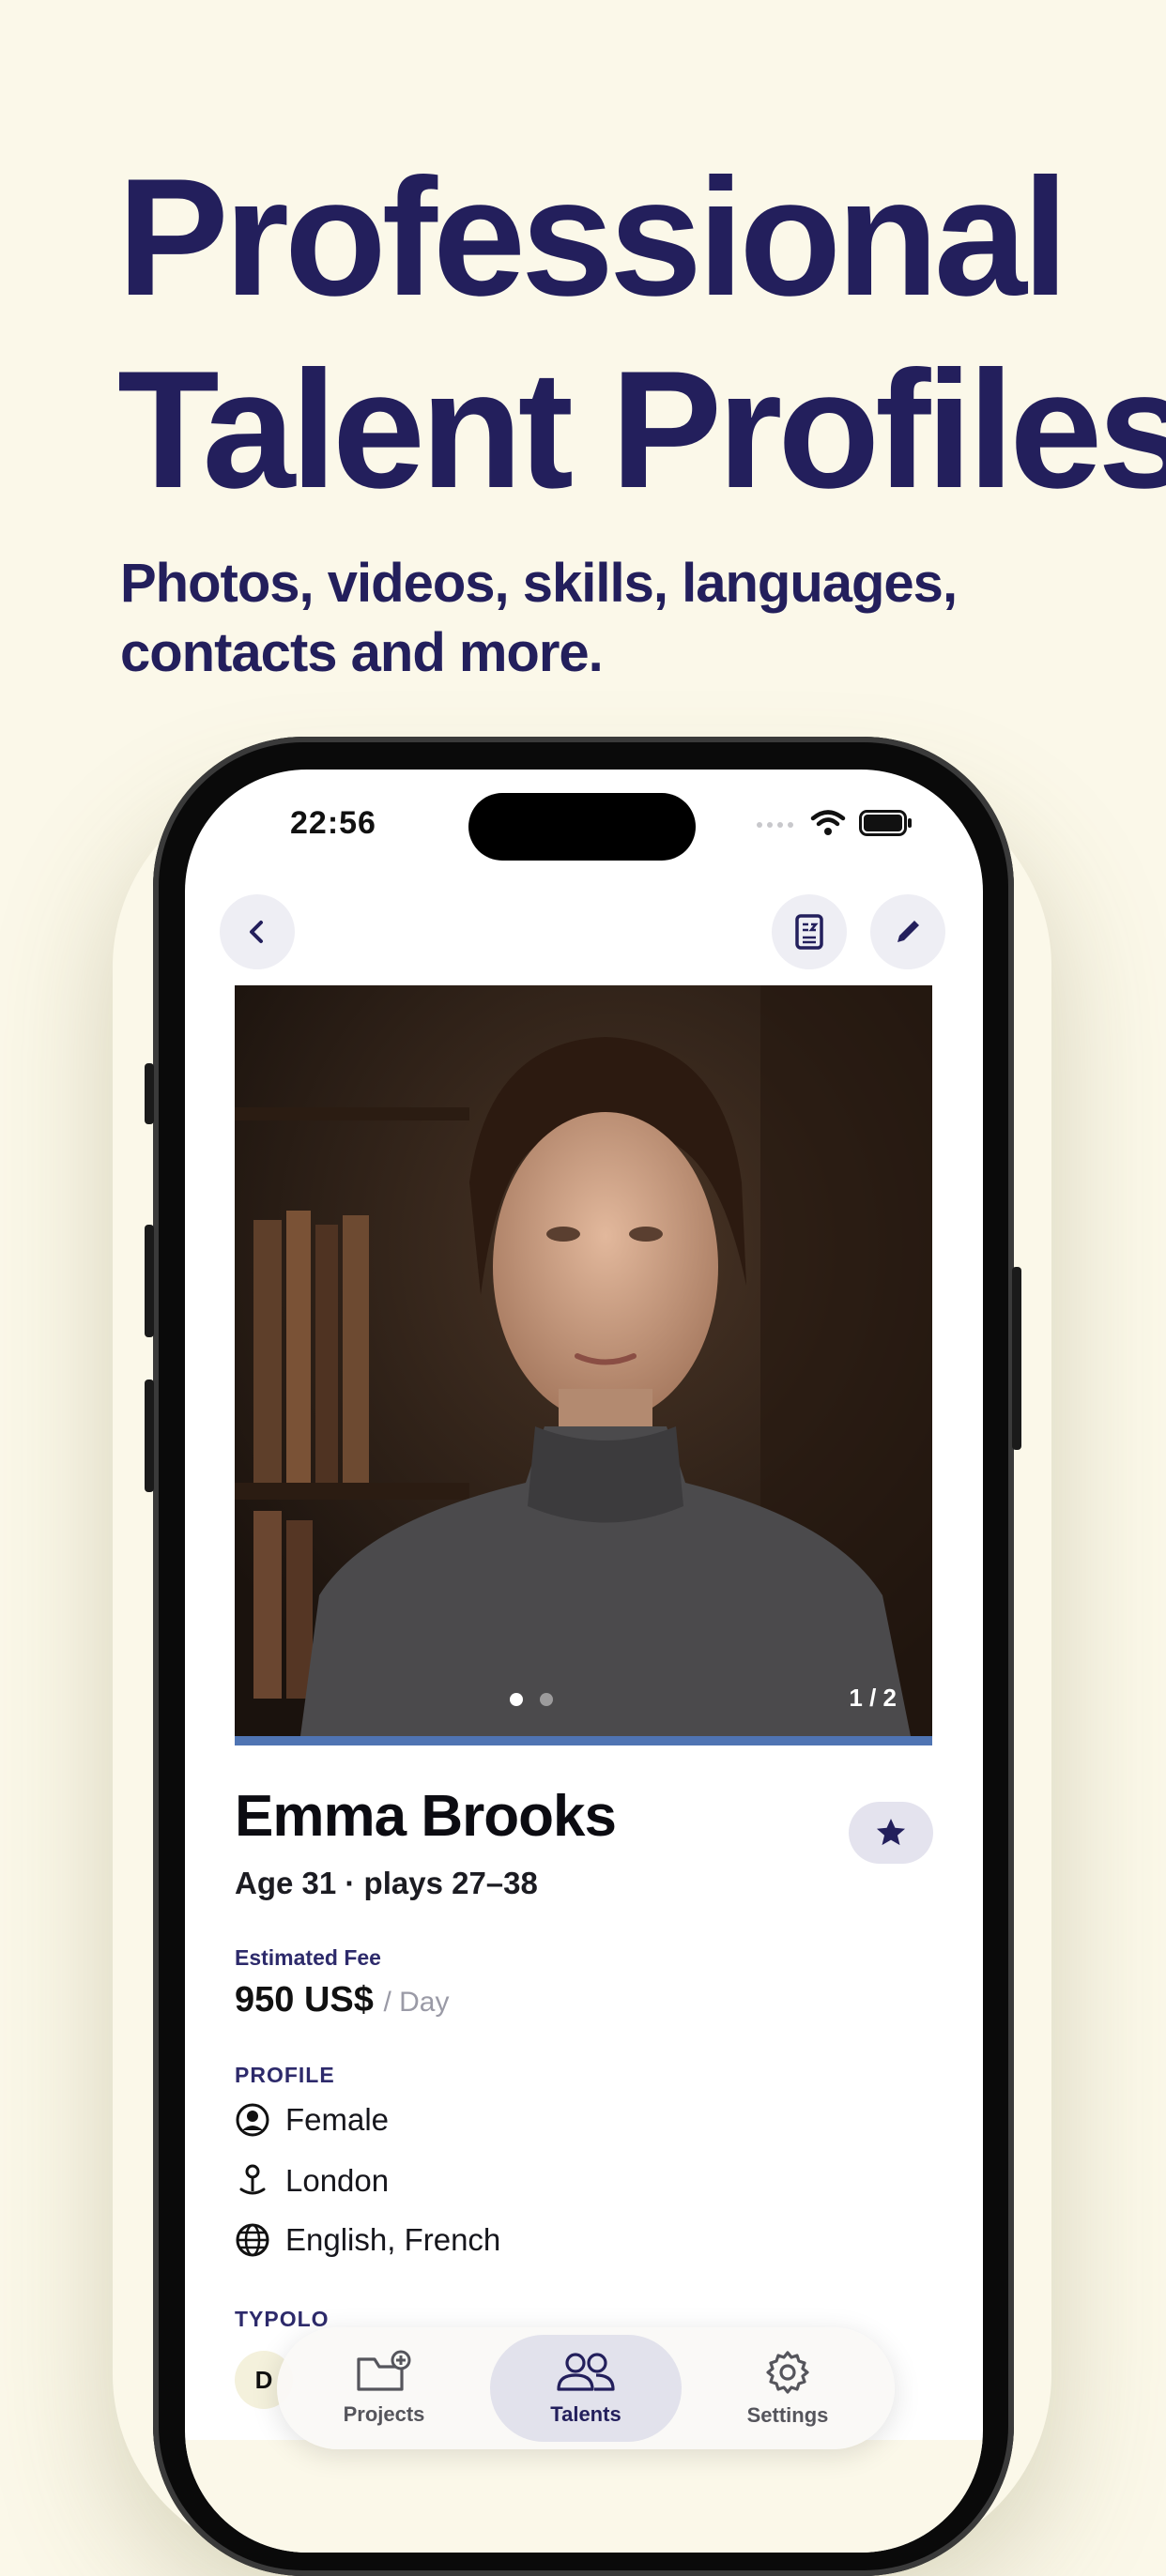  What do you see at coordinates (149, 1435) in the screenshot?
I see `volume-down-button` at bounding box center [149, 1435].